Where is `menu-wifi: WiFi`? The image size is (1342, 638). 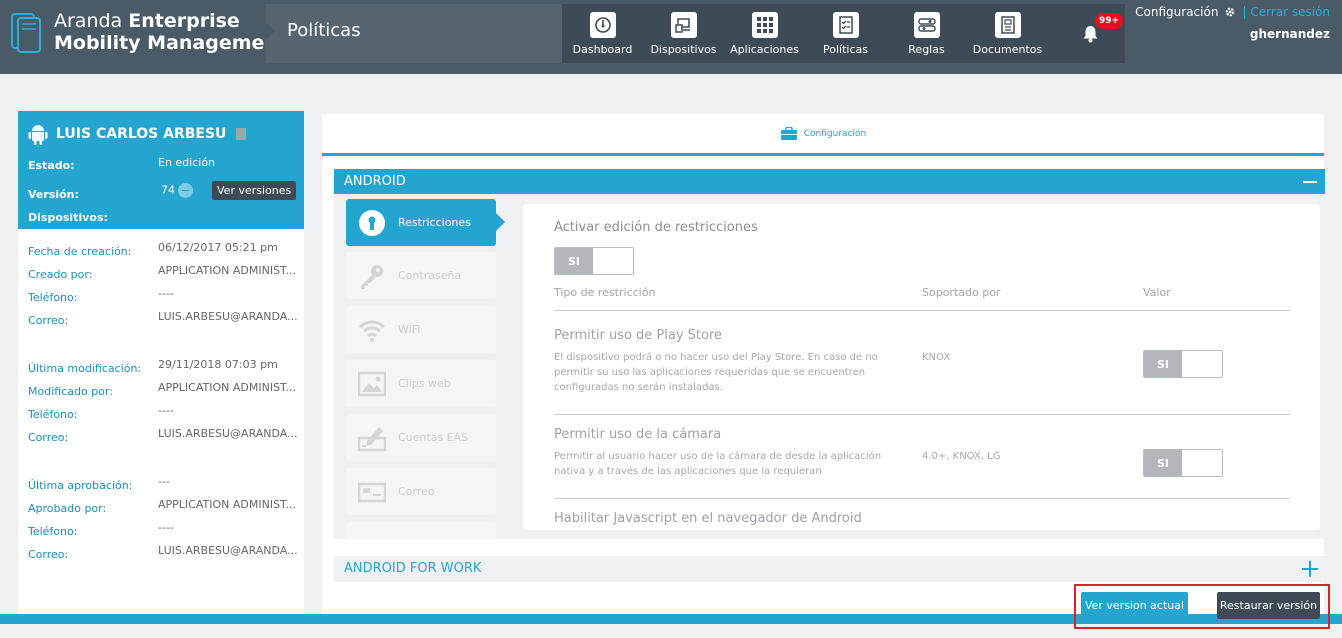
menu-wifi: WiFi is located at coordinates (421, 329).